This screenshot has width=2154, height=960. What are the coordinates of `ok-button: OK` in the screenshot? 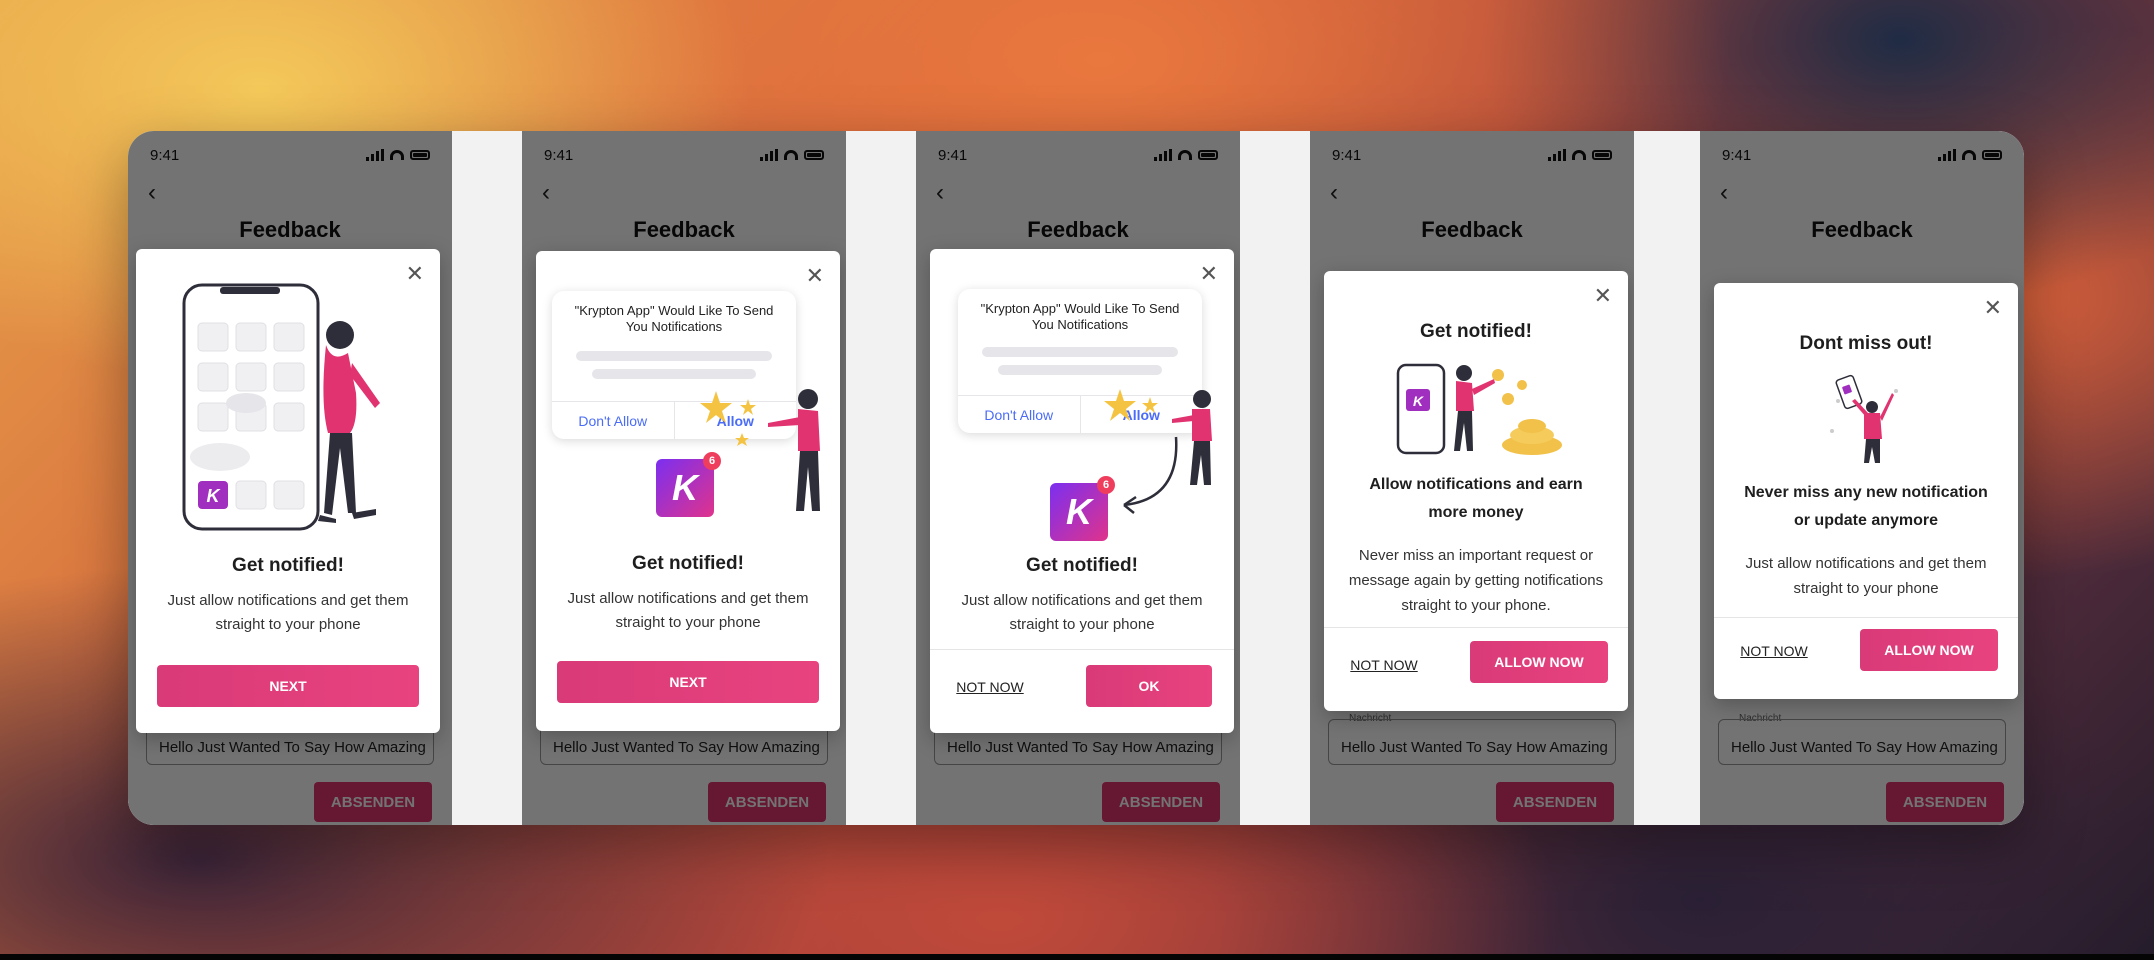 It's located at (1149, 686).